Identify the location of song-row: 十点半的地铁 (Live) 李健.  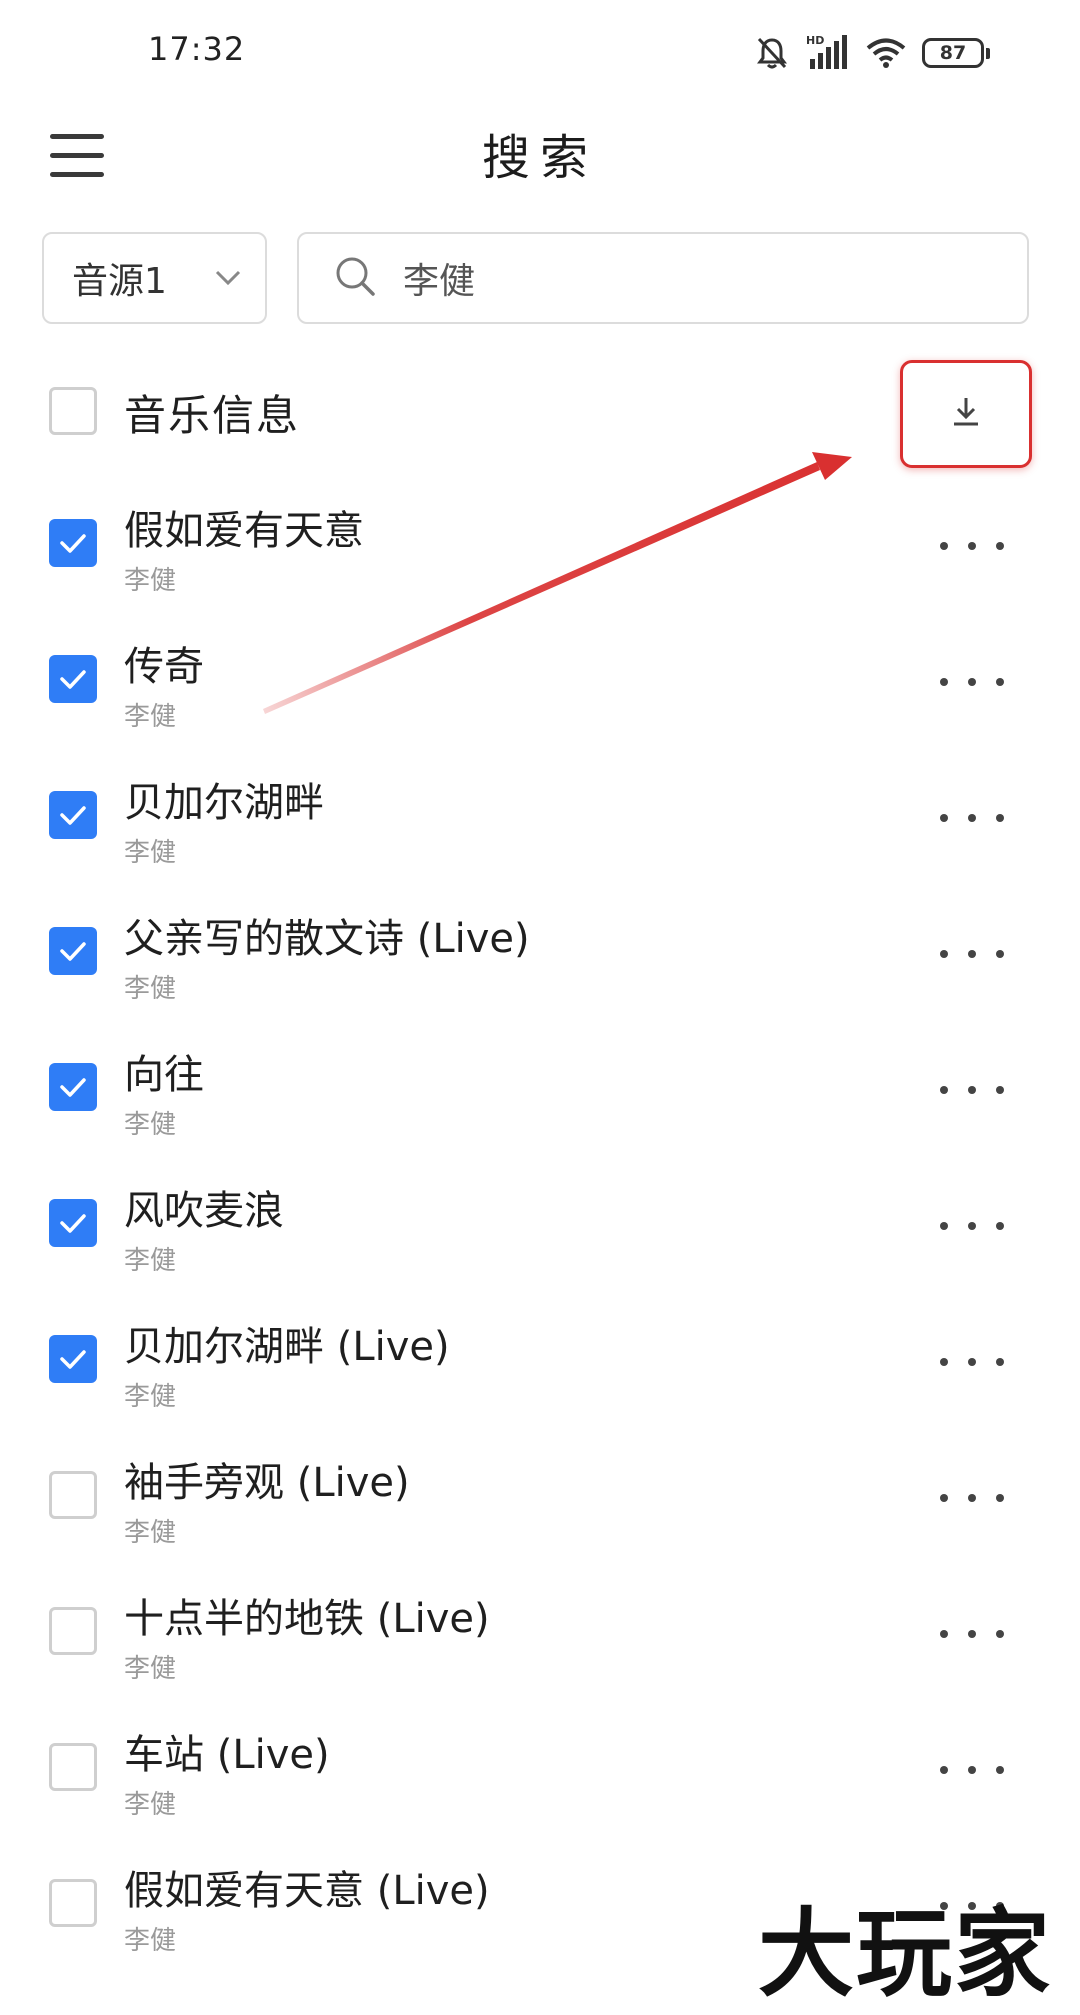
(540, 1642).